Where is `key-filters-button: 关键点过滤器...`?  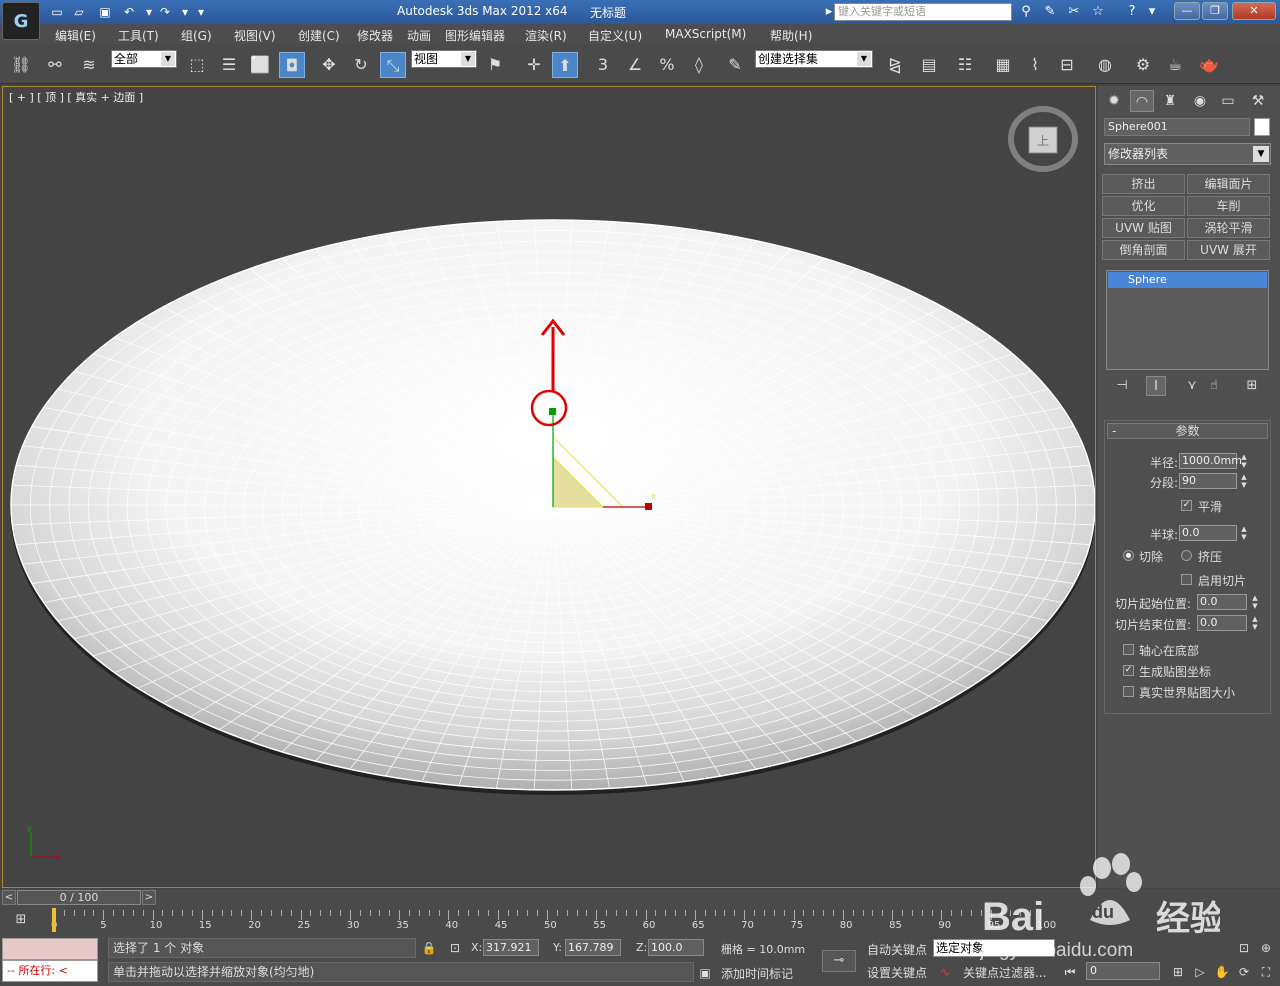 key-filters-button: 关键点过滤器... is located at coordinates (1004, 972).